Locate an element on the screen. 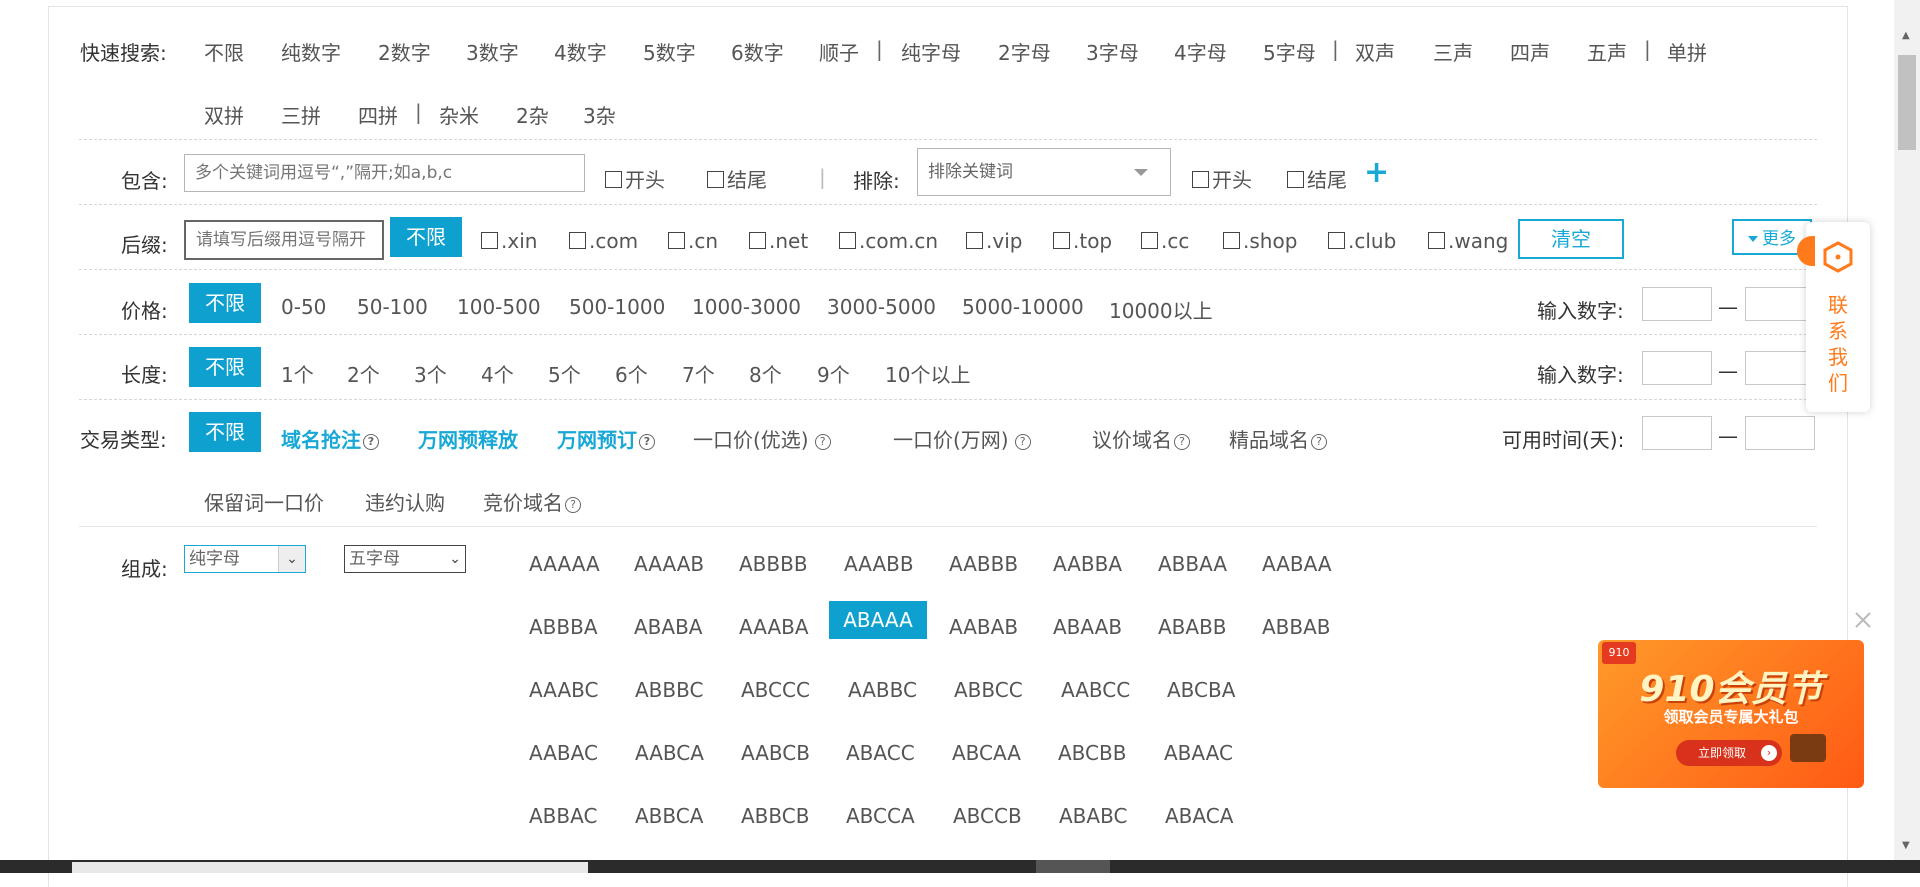 This screenshot has height=887, width=1920. available-min-input is located at coordinates (1677, 433).